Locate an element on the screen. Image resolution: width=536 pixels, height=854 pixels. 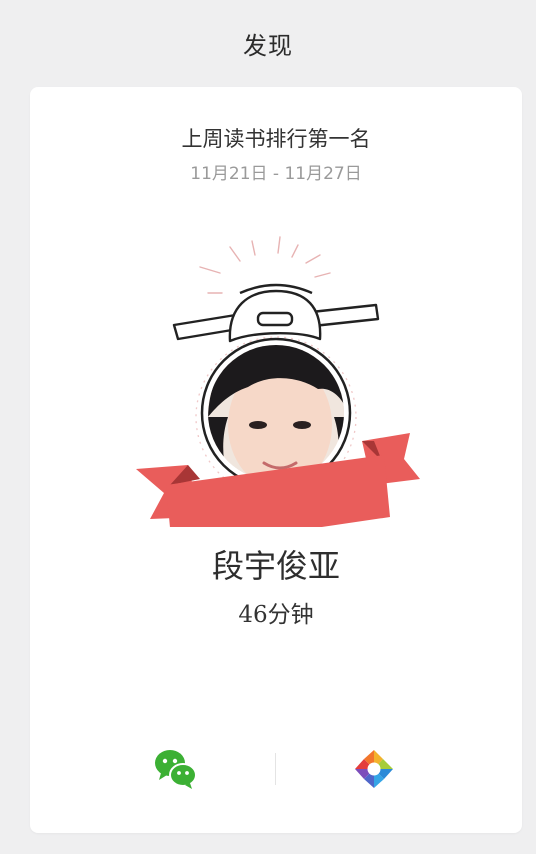
winner-name: 段宇俊亚 is located at coordinates (275, 566).